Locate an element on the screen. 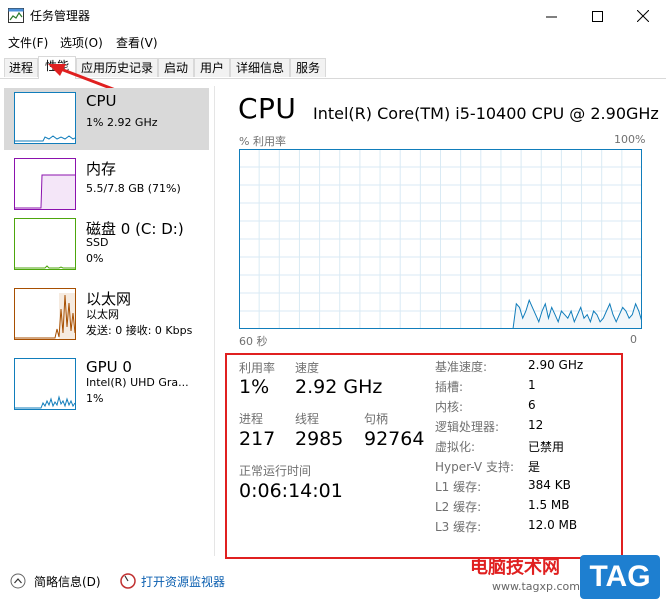 Image resolution: width=666 pixels, height=606 pixels. tab-users: 用户 is located at coordinates (212, 67).